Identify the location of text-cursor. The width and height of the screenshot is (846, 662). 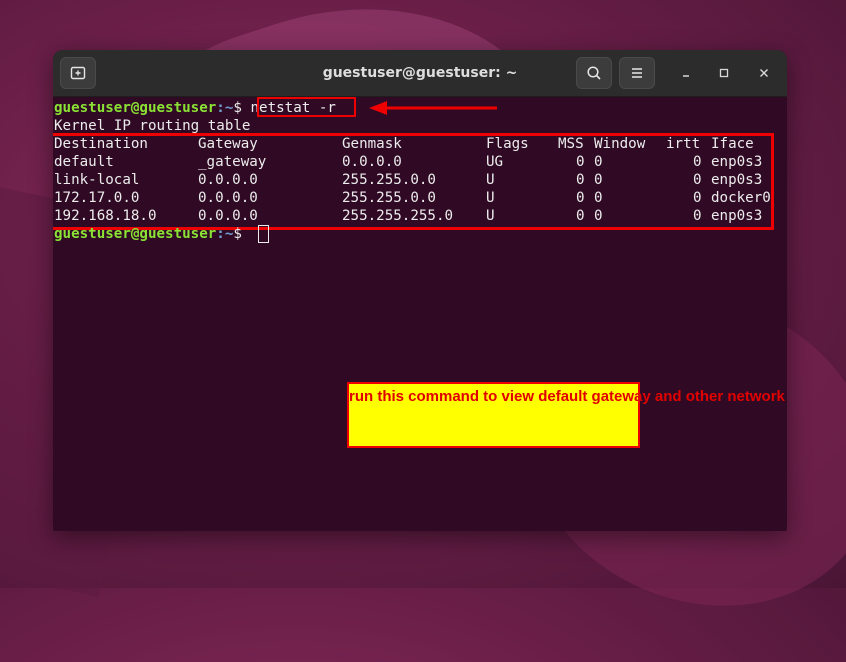
(263, 234).